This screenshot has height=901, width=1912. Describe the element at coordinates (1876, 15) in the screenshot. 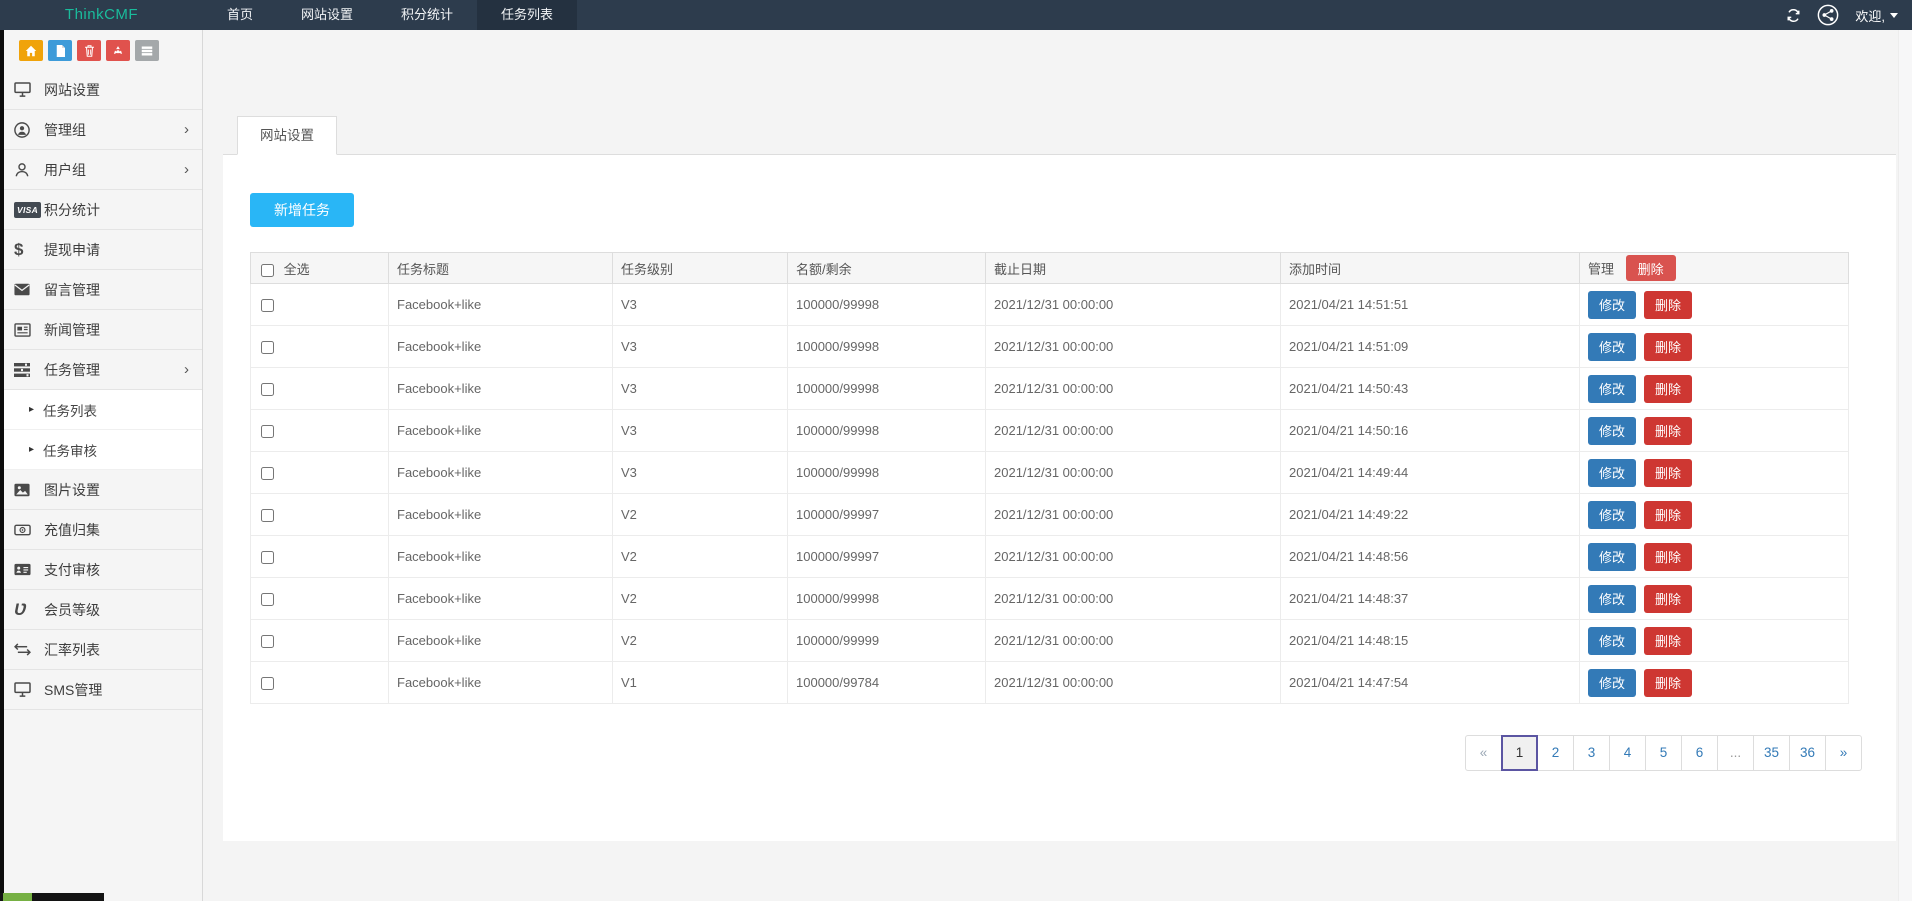

I see `welcome-menu: 欢迎,` at that location.